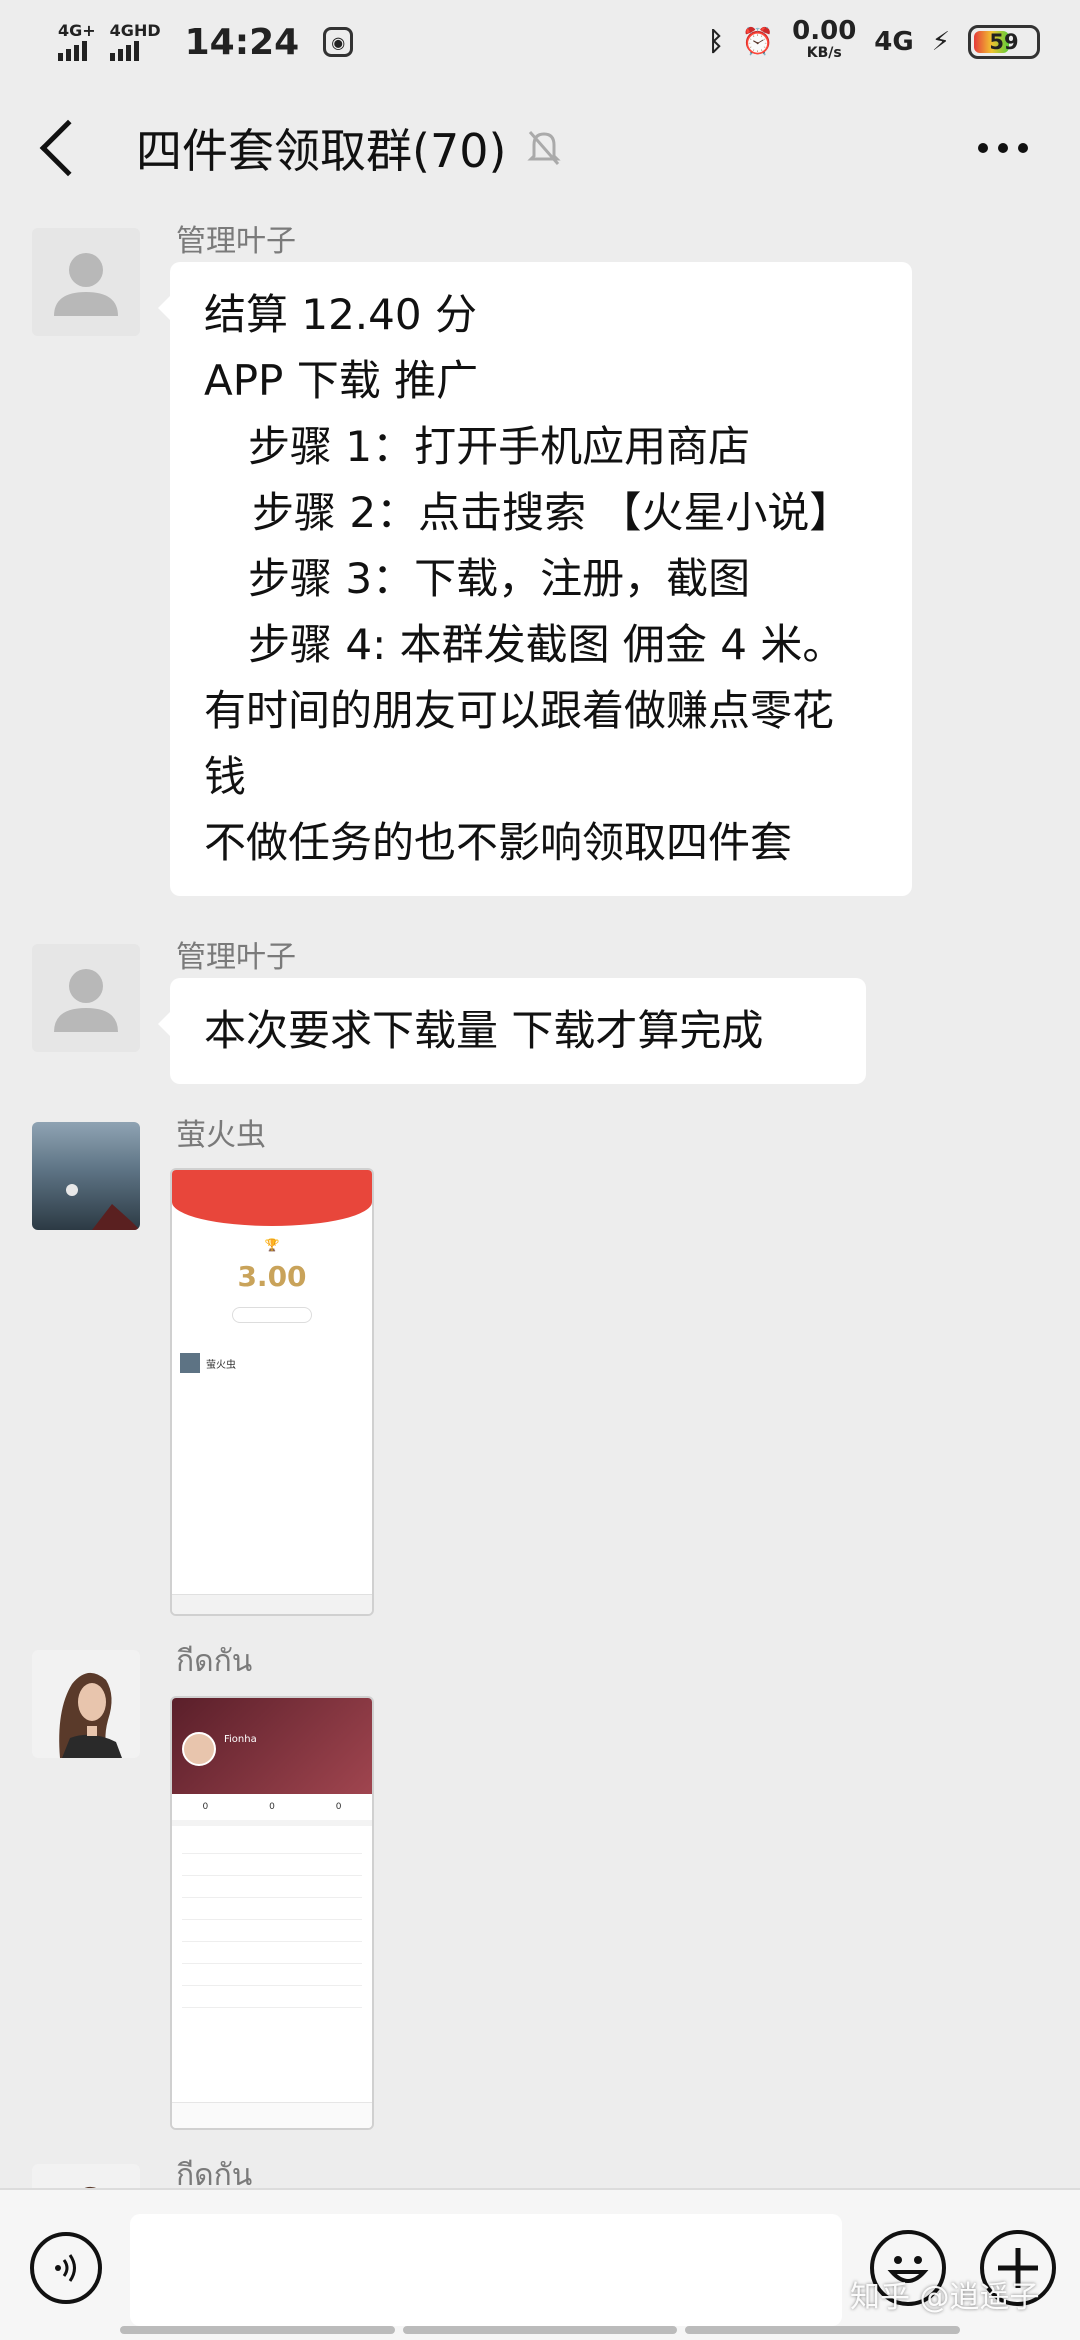 The image size is (1080, 2340). What do you see at coordinates (272, 1276) in the screenshot?
I see `image-amount: 3.00` at bounding box center [272, 1276].